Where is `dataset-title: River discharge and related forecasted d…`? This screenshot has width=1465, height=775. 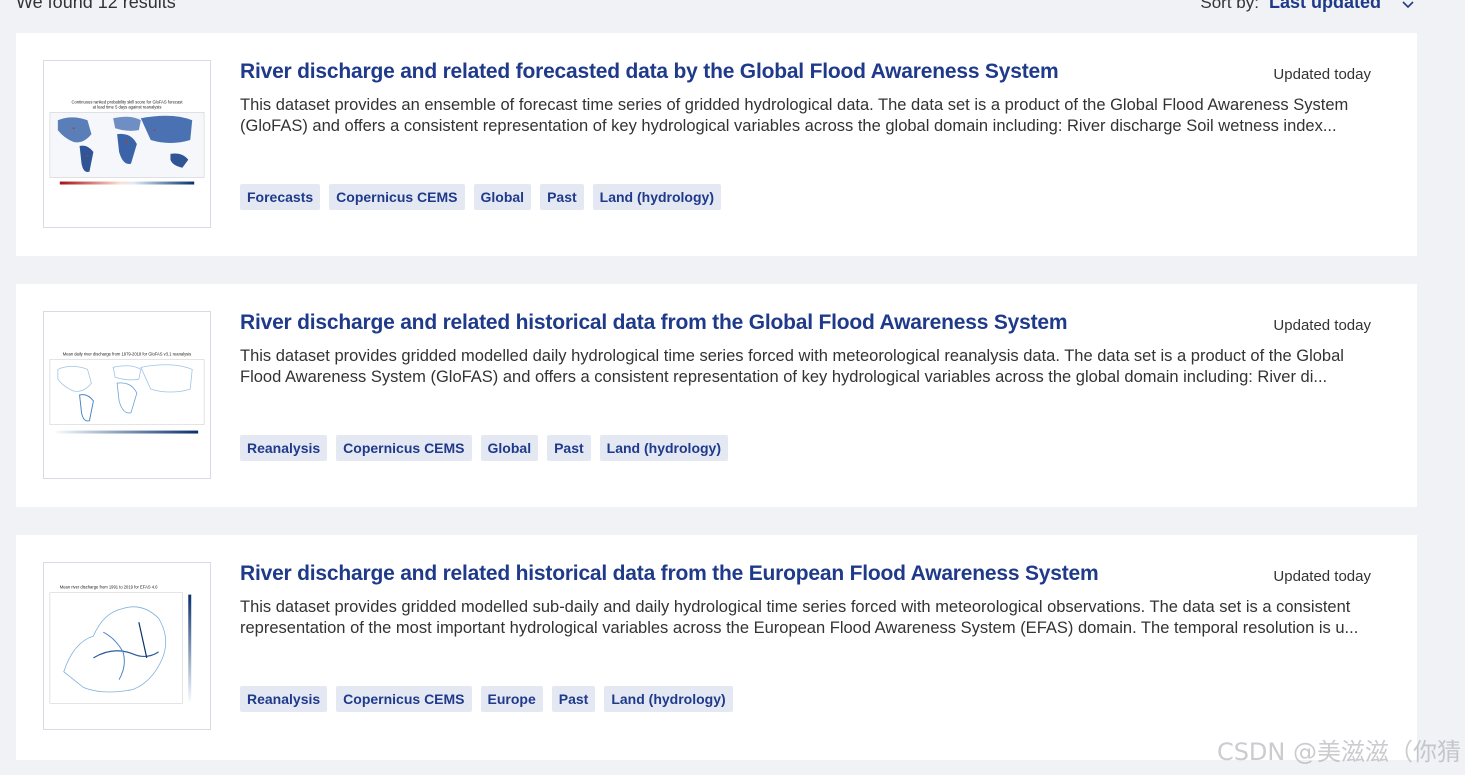
dataset-title: River discharge and related forecasted d… is located at coordinates (649, 72).